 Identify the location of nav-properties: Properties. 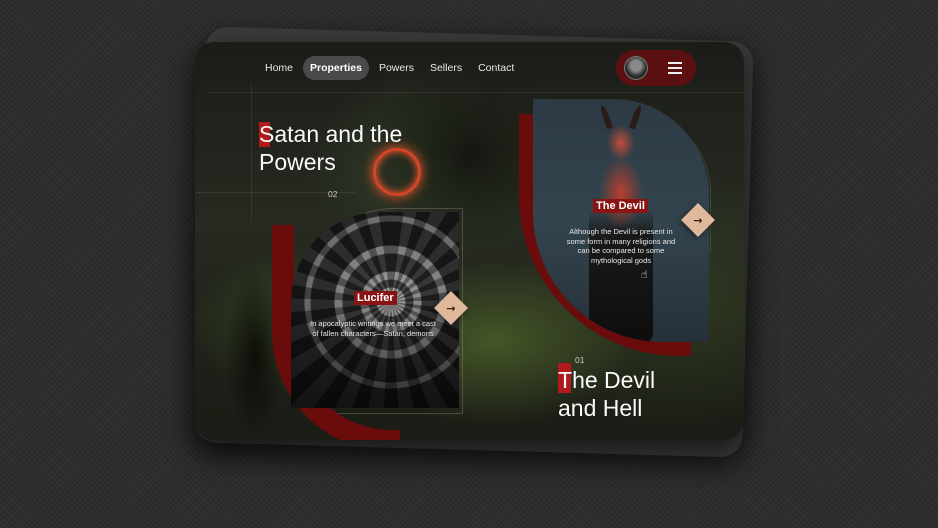
(336, 68).